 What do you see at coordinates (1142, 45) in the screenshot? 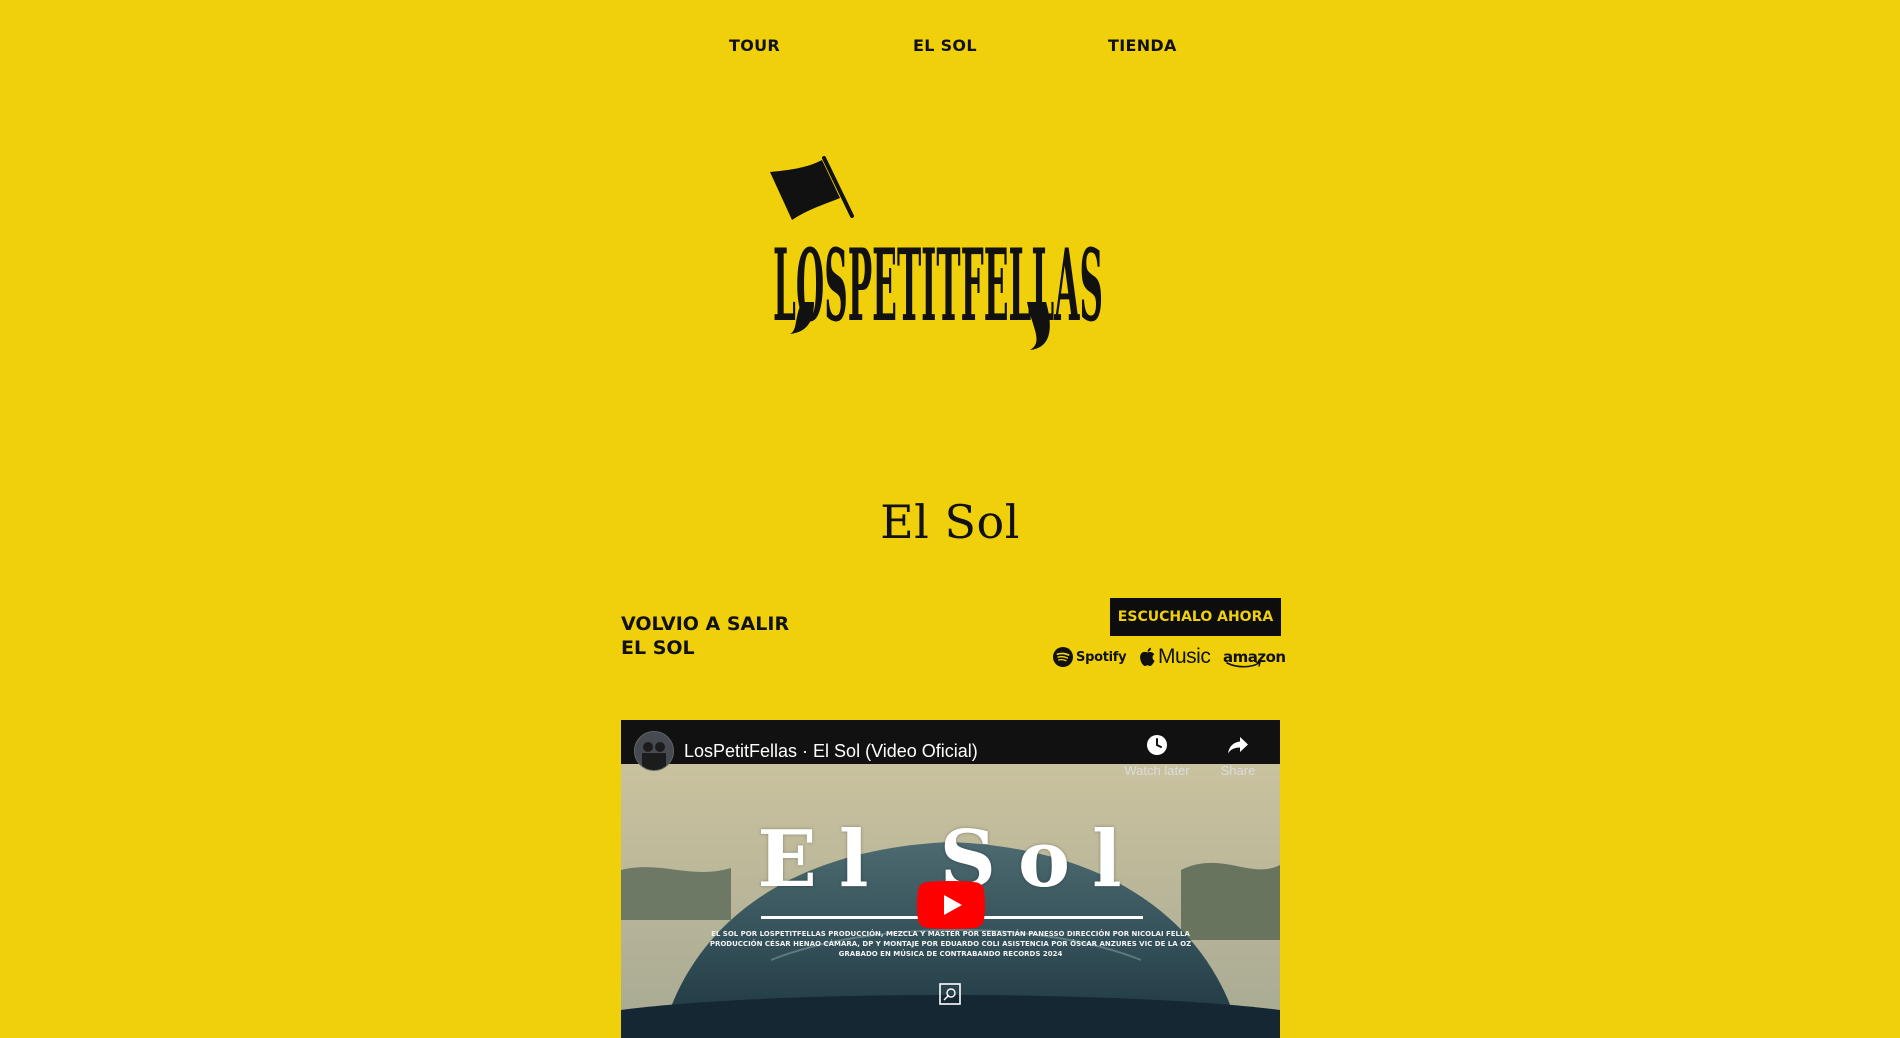
I see `nav-tienda-link: TIENDA` at bounding box center [1142, 45].